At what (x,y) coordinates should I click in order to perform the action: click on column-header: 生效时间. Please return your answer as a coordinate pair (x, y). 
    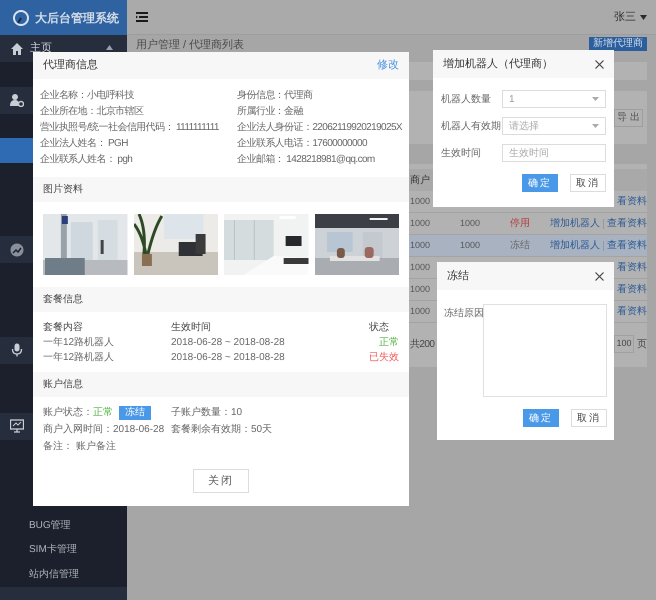
    Looking at the image, I should click on (191, 327).